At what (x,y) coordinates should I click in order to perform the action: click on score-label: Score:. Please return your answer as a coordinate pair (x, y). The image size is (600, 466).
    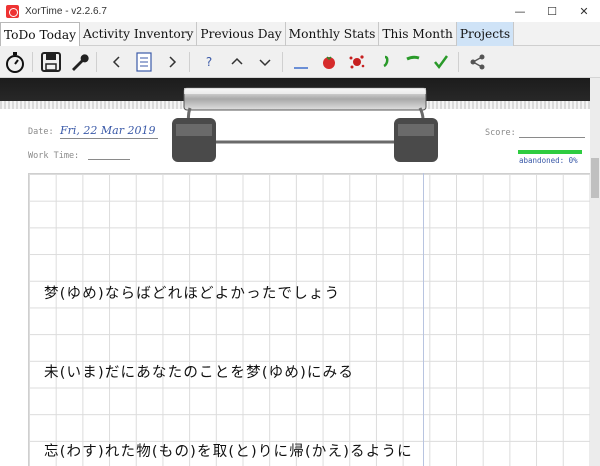
    Looking at the image, I should click on (500, 133).